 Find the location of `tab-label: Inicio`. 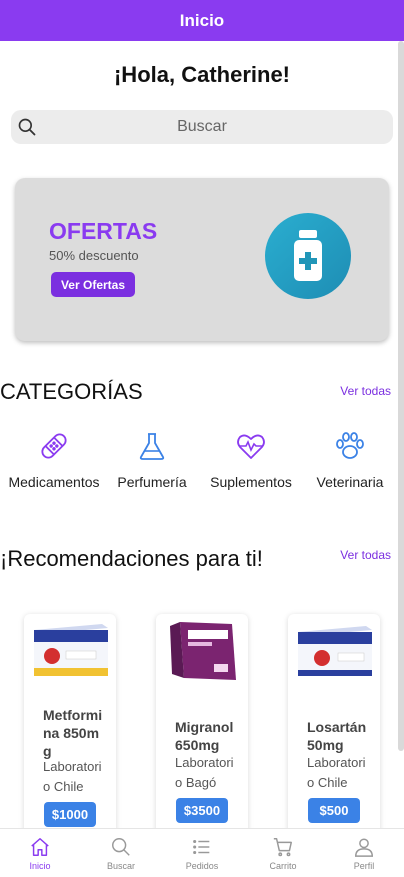

tab-label: Inicio is located at coordinates (40, 866).